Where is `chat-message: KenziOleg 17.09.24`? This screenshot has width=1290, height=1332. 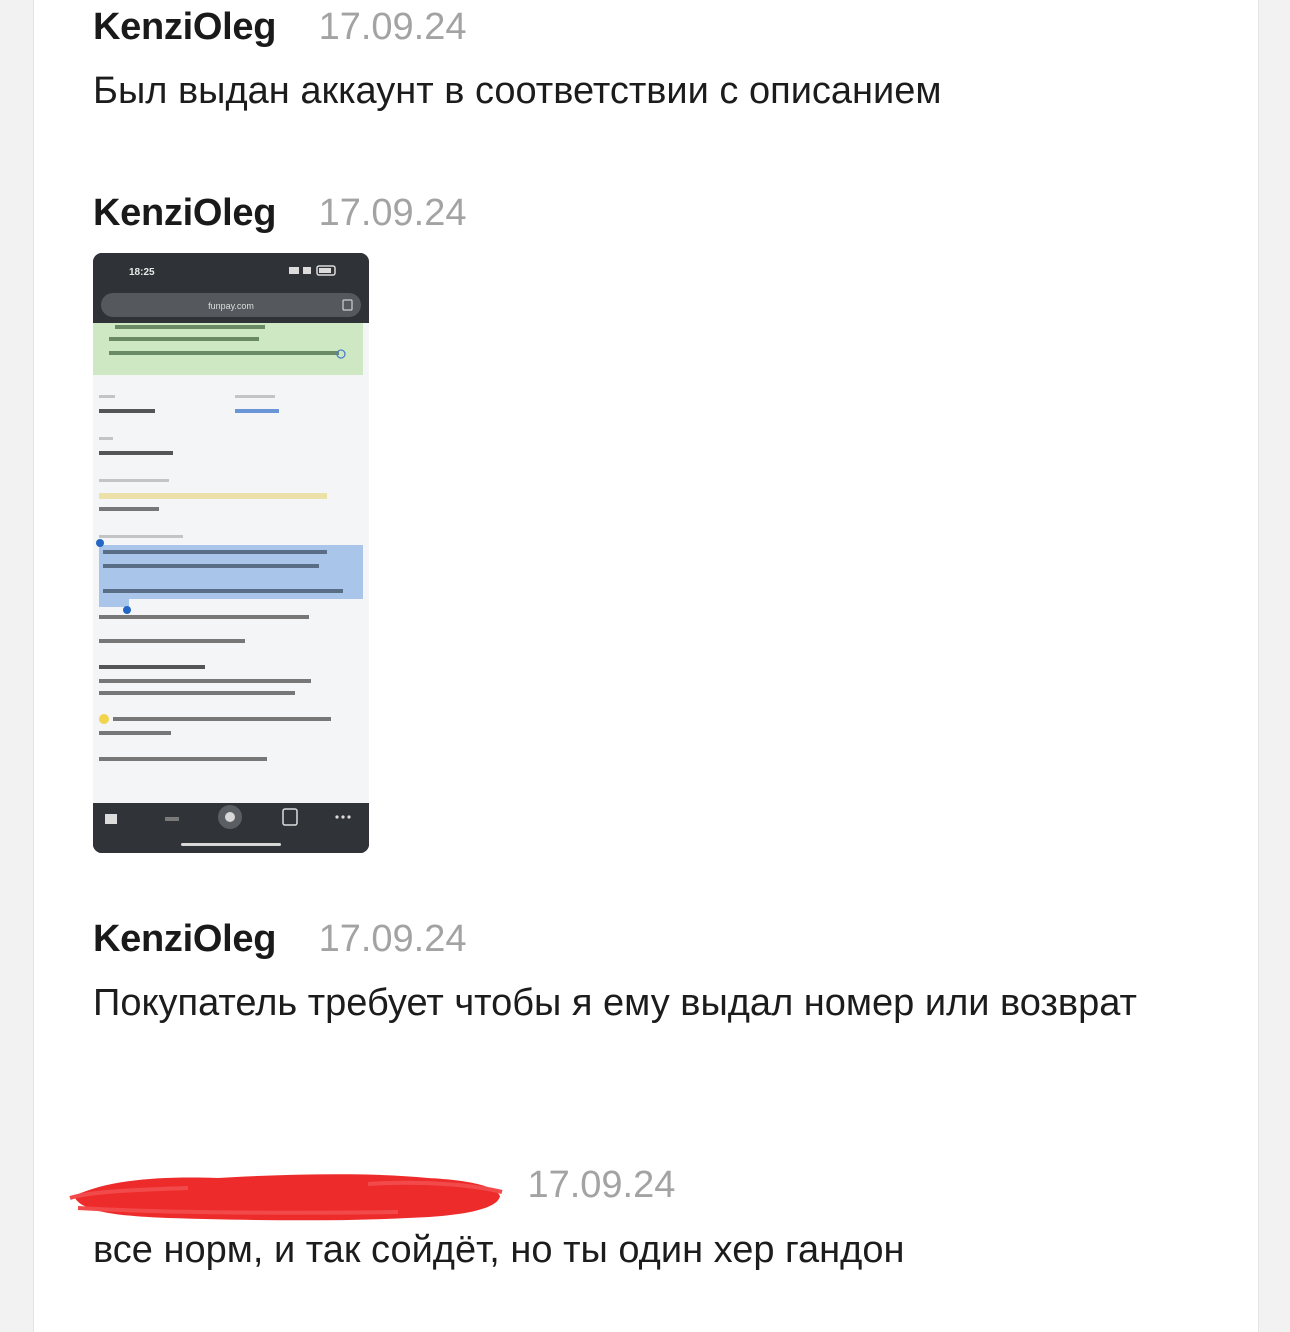 chat-message: KenziOleg 17.09.24 is located at coordinates (279, 213).